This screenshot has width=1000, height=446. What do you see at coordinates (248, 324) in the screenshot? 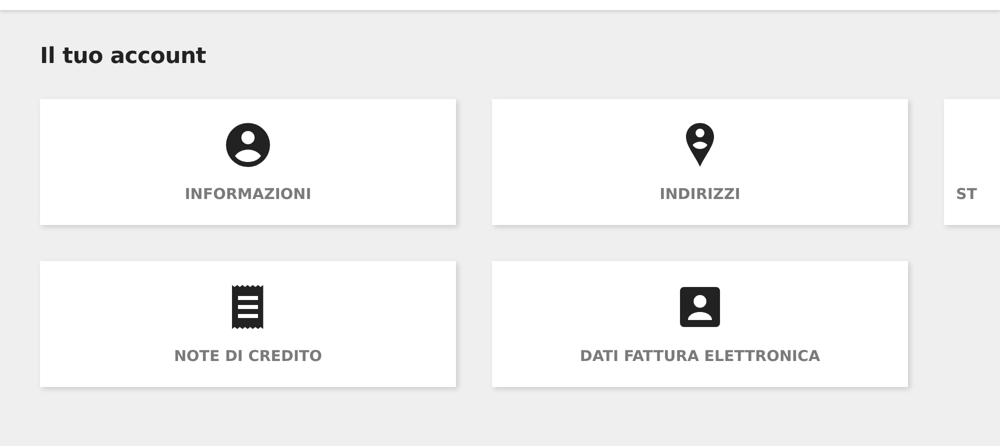
I see `account-card: NOTE DI CREDITO` at bounding box center [248, 324].